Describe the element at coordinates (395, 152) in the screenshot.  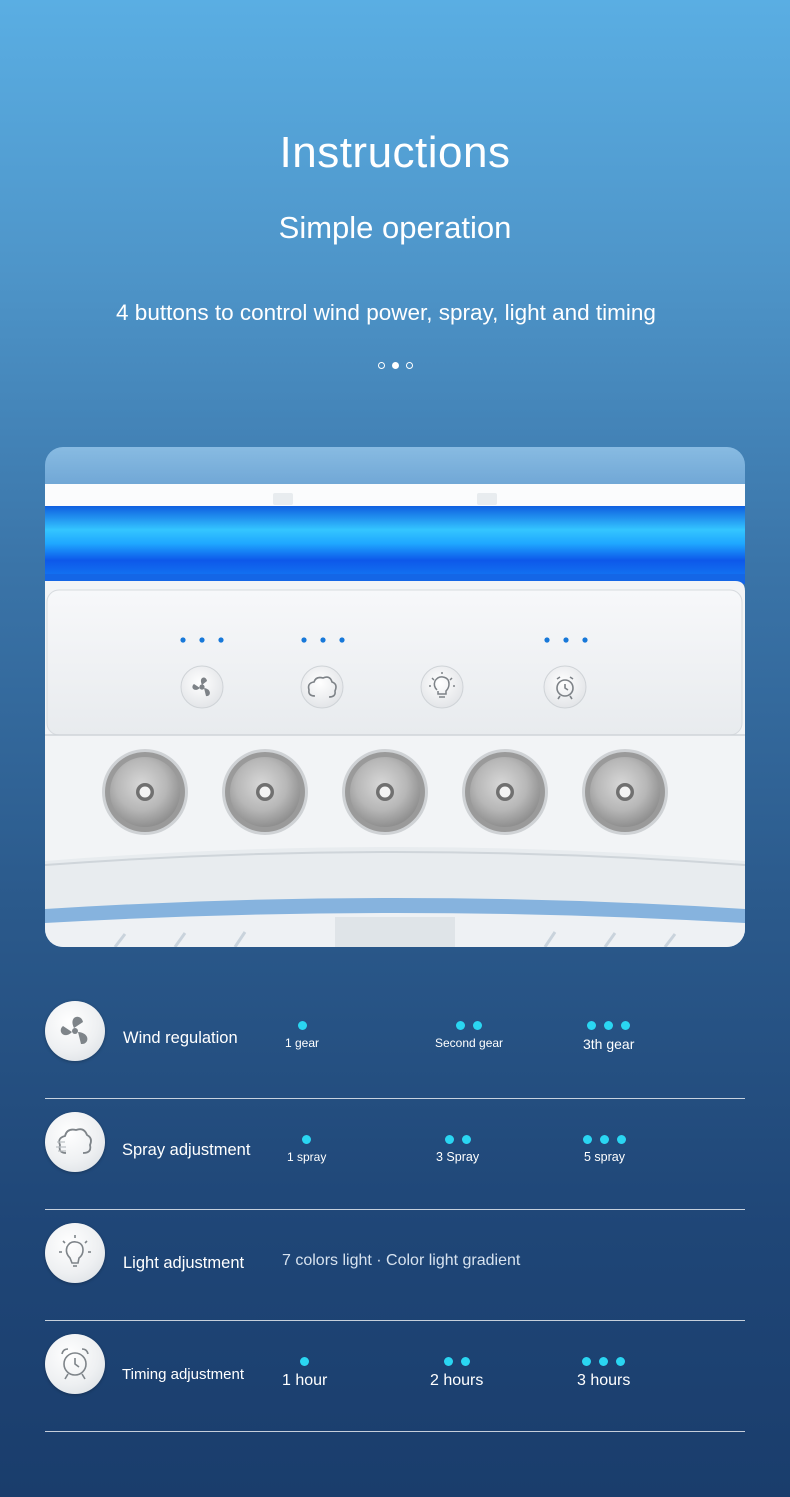
I see `page-title: Instructions` at that location.